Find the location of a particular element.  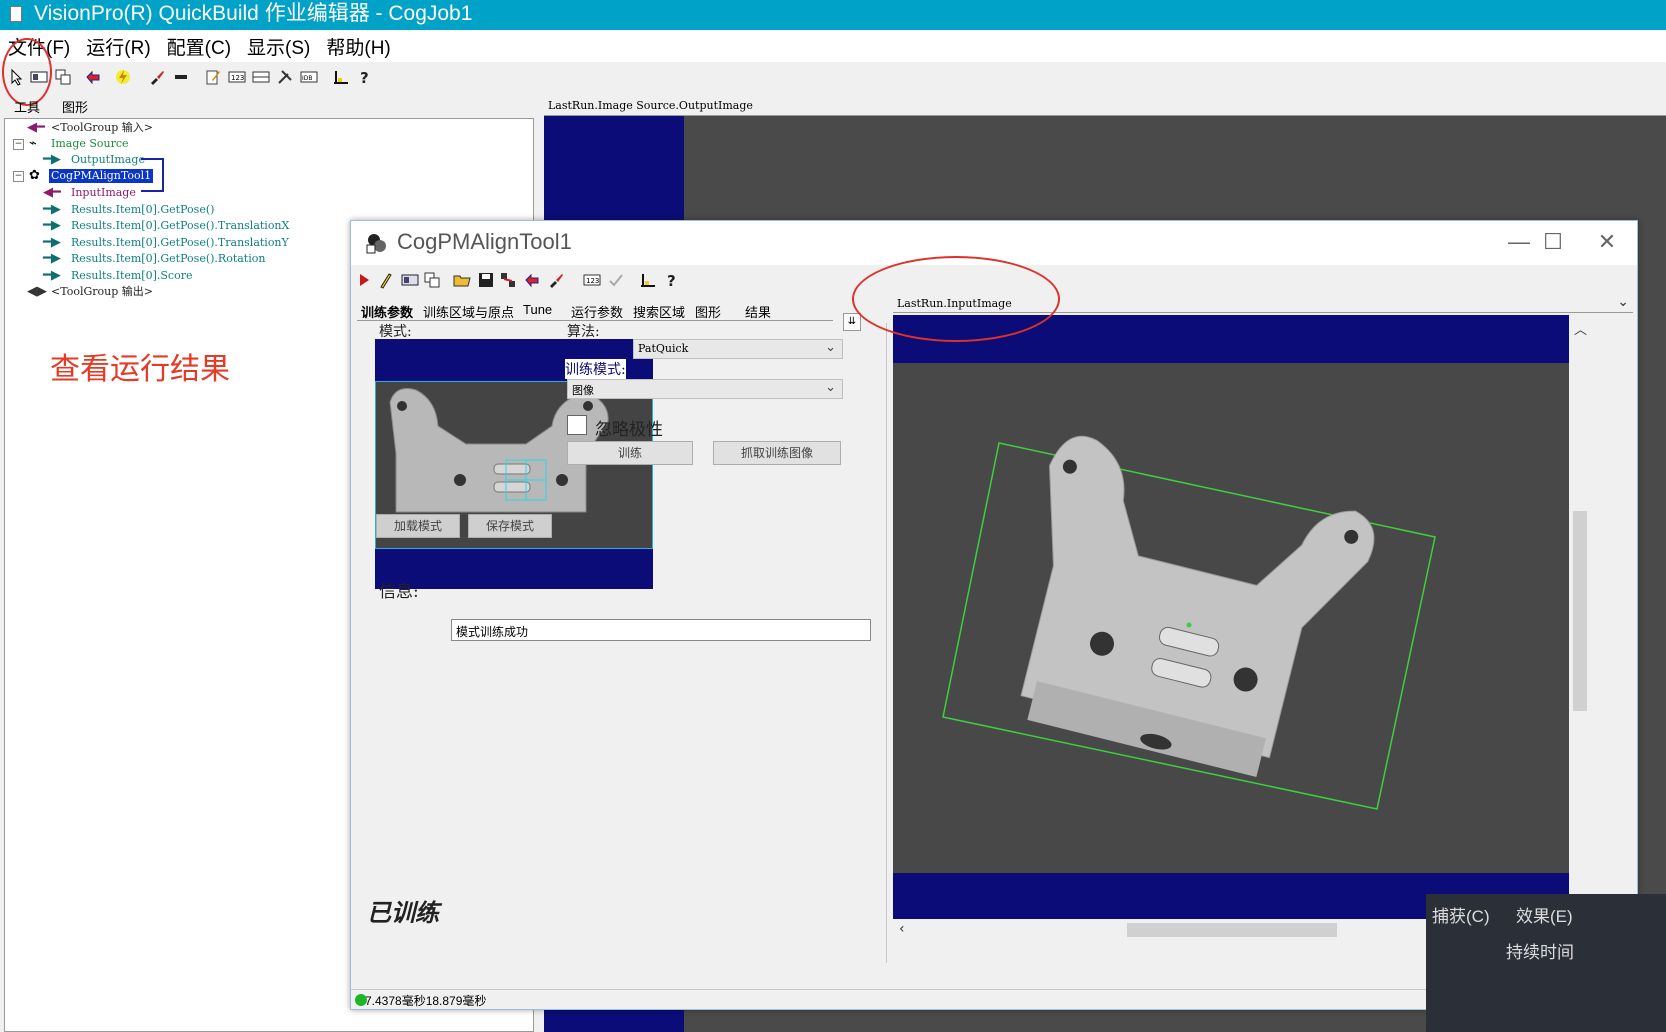

annotation-circle-view is located at coordinates (956, 299).